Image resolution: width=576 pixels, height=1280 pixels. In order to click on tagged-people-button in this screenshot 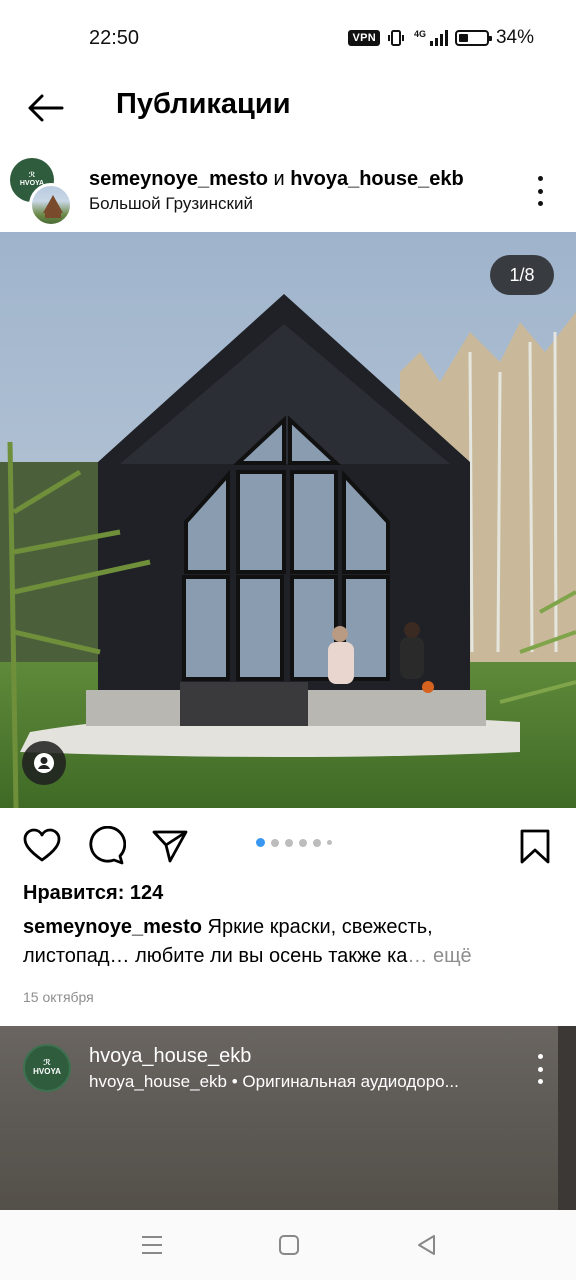, I will do `click(44, 763)`.